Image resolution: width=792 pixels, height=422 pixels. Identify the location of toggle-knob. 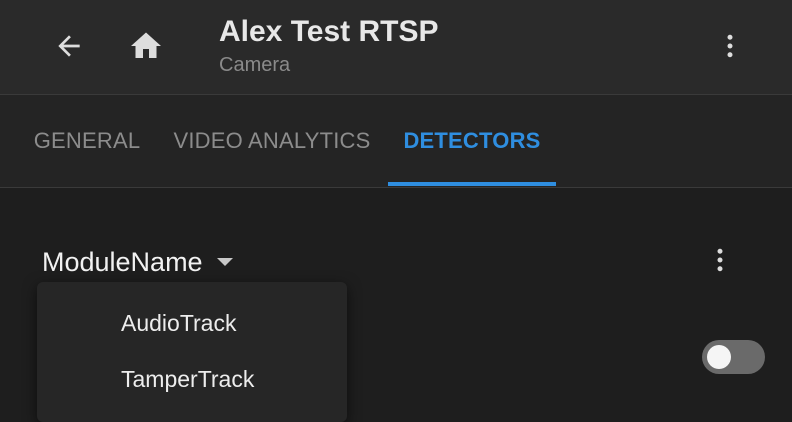
(719, 357).